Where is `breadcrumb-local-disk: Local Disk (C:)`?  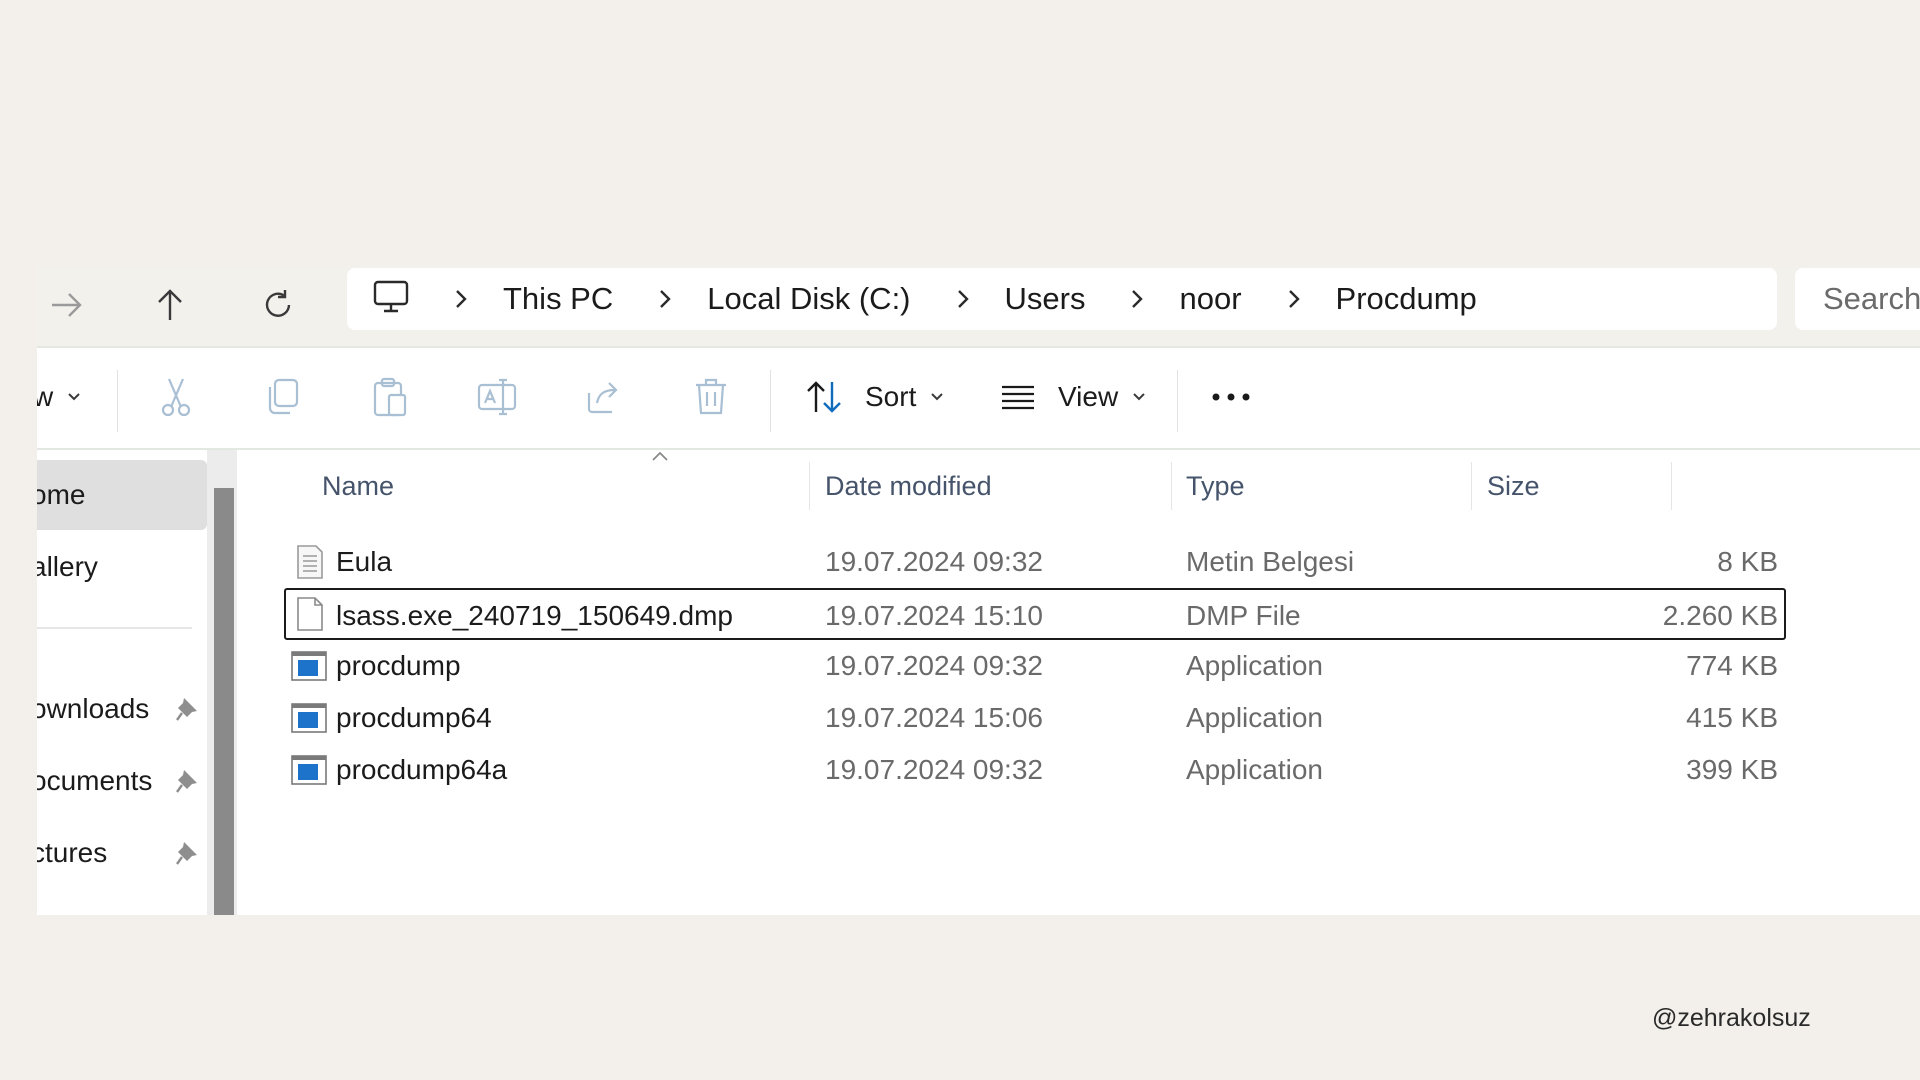
breadcrumb-local-disk: Local Disk (C:) is located at coordinates (808, 299).